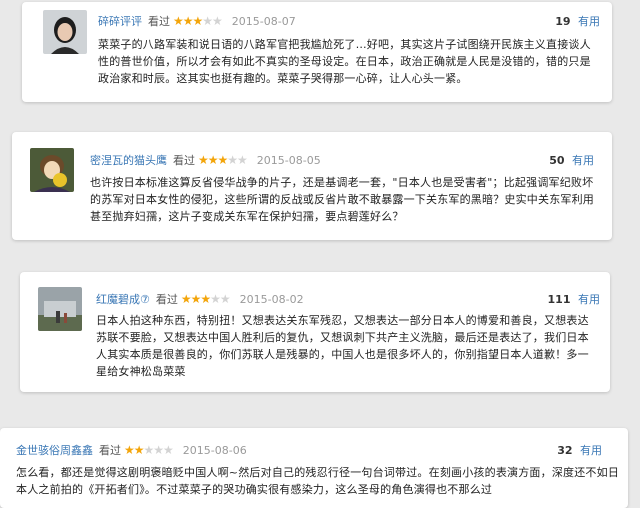  I want to click on useful-count: 32, so click(565, 450).